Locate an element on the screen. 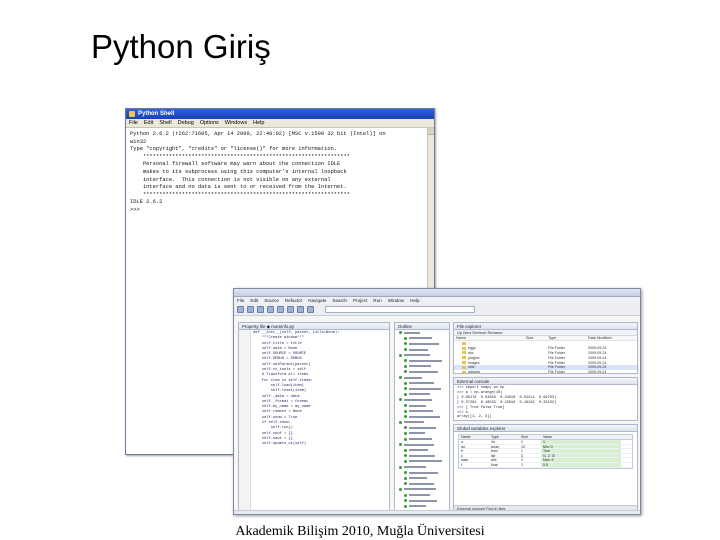 The height and width of the screenshot is (540, 720). file-explorer-tab: File explorer is located at coordinates (545, 326).